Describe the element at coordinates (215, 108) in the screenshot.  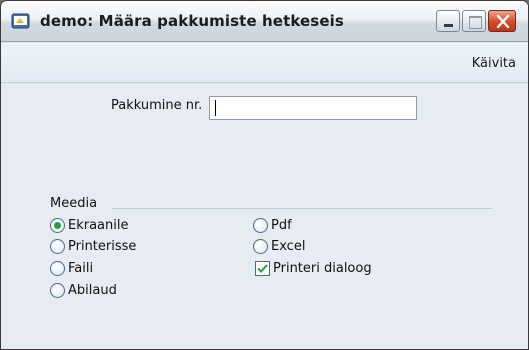
I see `text-caret` at that location.